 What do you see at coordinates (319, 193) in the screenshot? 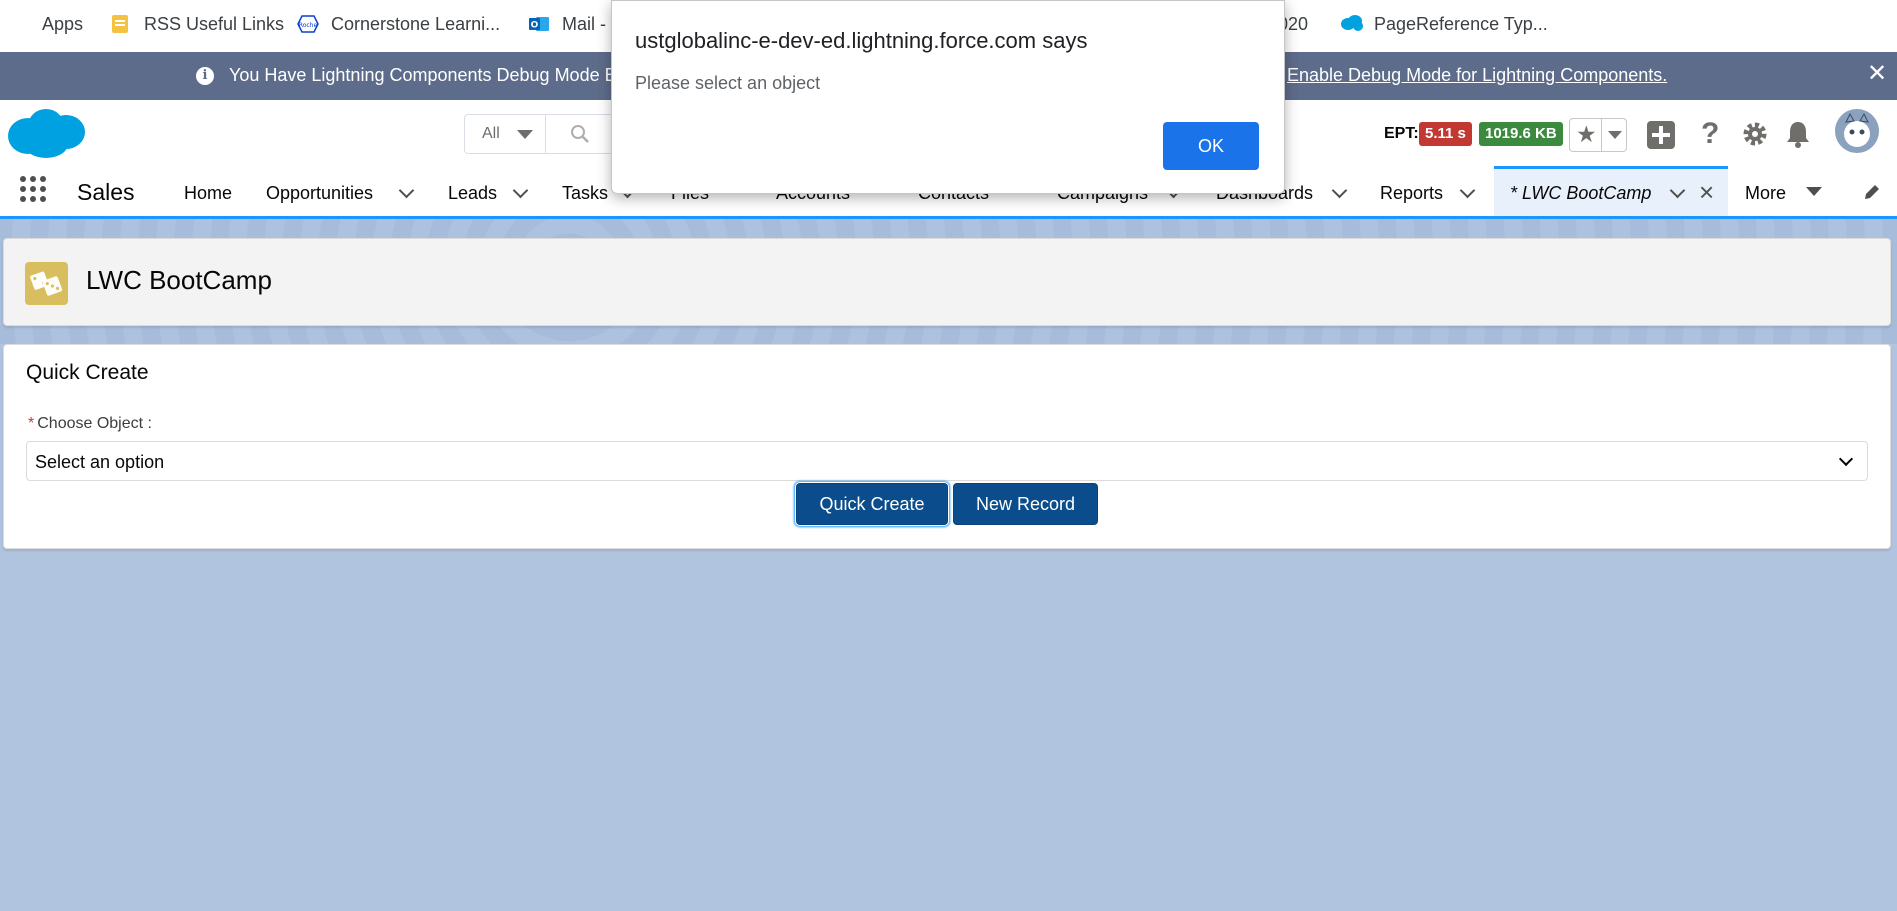
I see `nav-item-opportunities: Opportunities` at bounding box center [319, 193].